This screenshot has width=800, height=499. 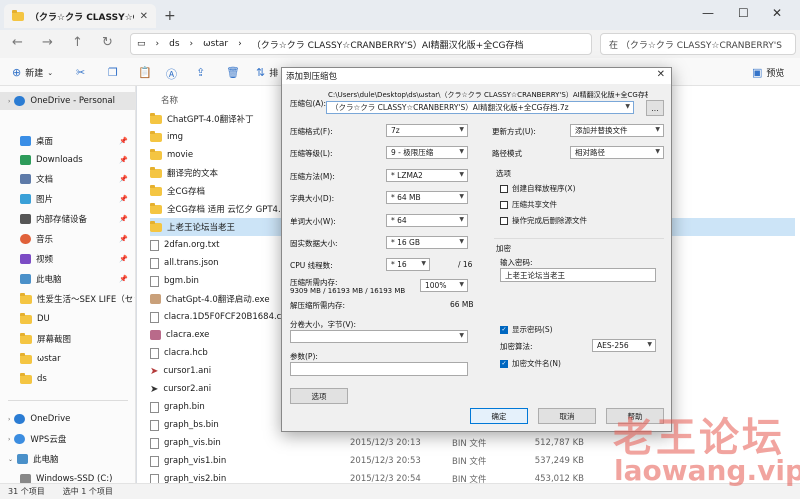 I want to click on close-window-button: ✕, so click(x=777, y=13).